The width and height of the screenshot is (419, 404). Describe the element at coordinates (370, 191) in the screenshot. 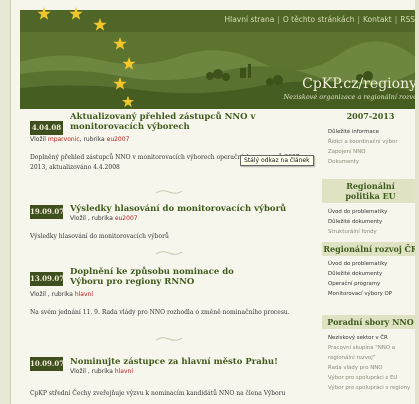

I see `sidebar-heading: Regionální politika EU` at that location.